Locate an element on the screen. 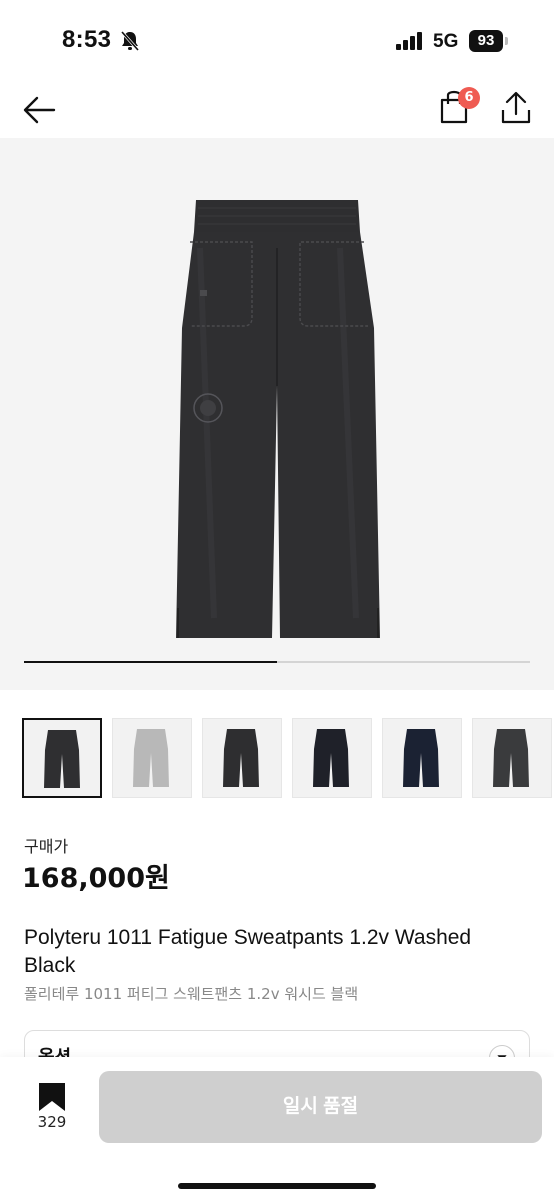 This screenshot has height=1200, width=554. home-indicator is located at coordinates (277, 1186).